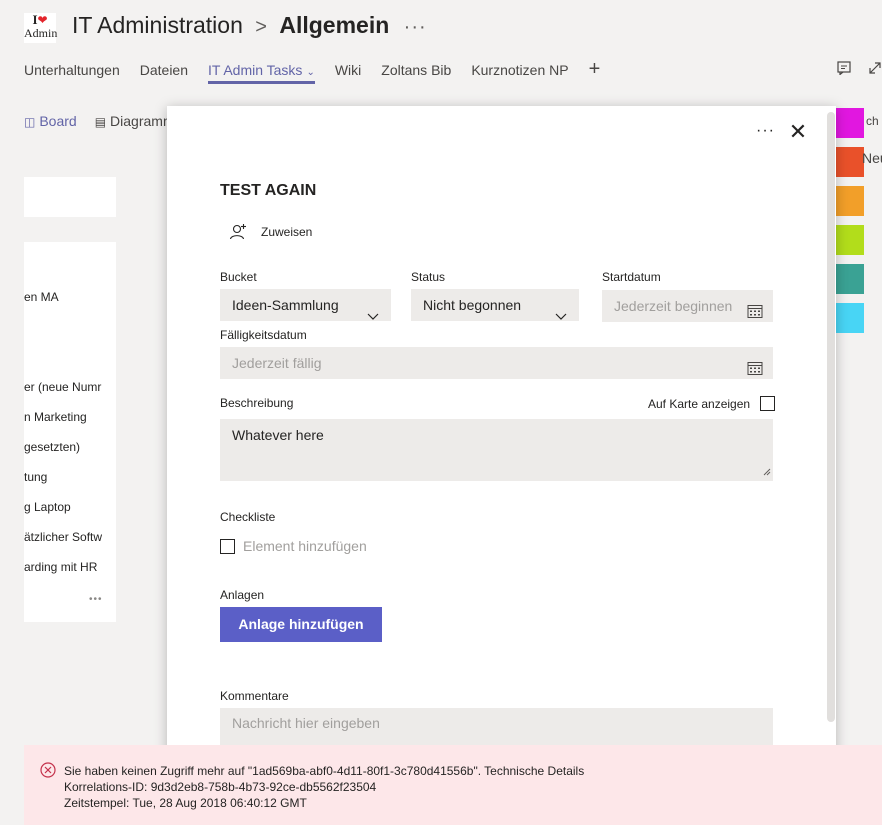  Describe the element at coordinates (872, 121) in the screenshot. I see `swatch-label: ch` at that location.